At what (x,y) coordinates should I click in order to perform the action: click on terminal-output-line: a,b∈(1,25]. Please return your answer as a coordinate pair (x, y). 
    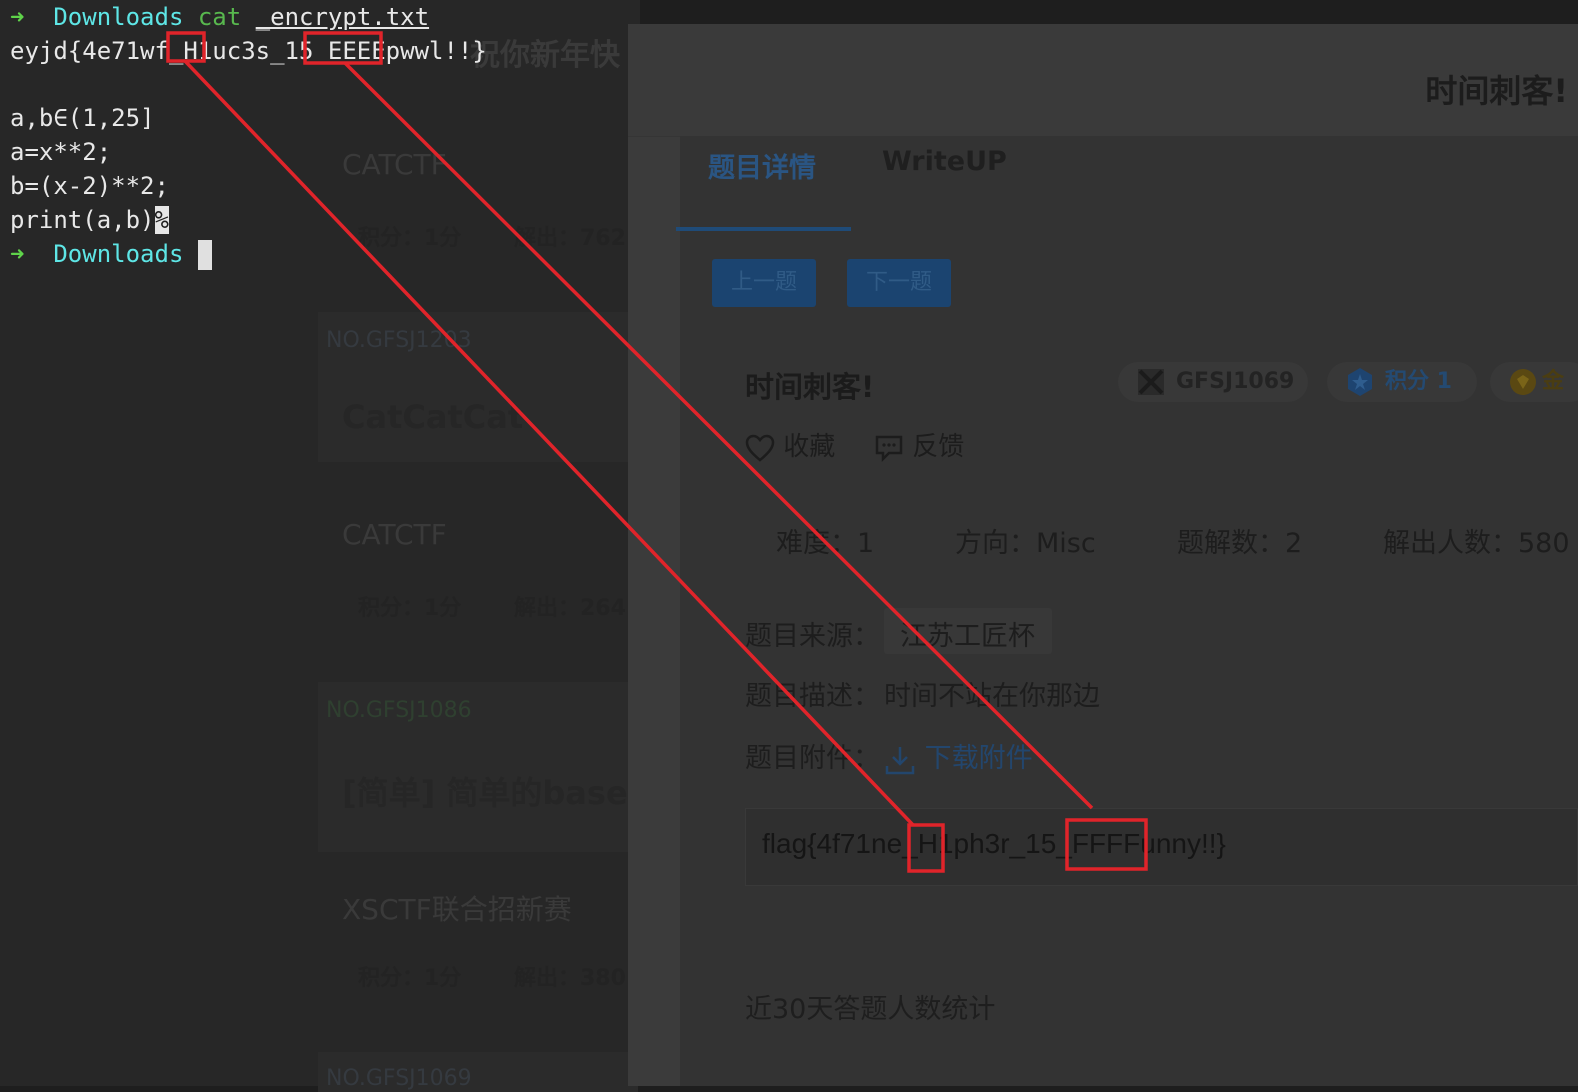
    Looking at the image, I should click on (82, 118).